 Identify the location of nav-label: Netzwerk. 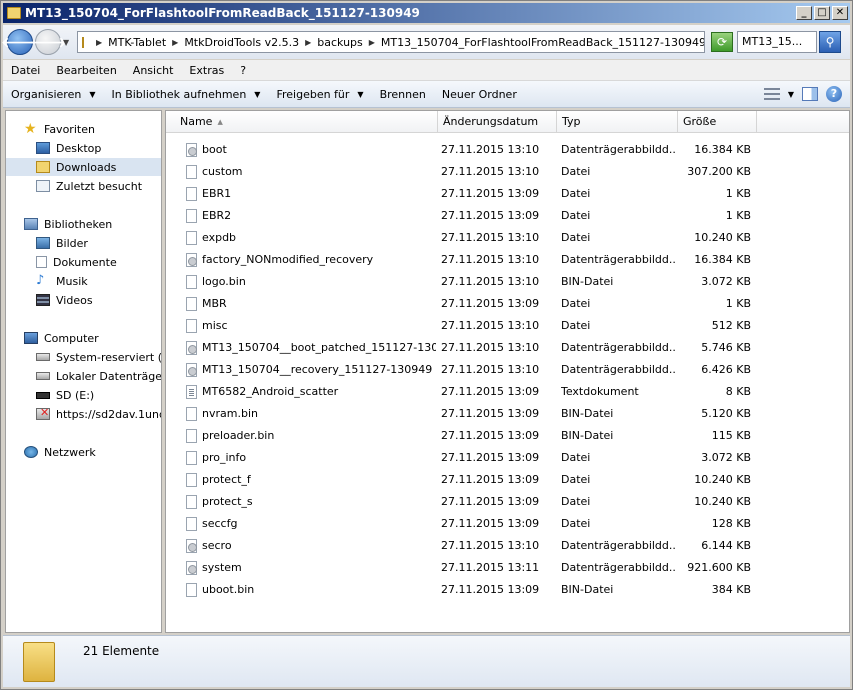
(70, 452).